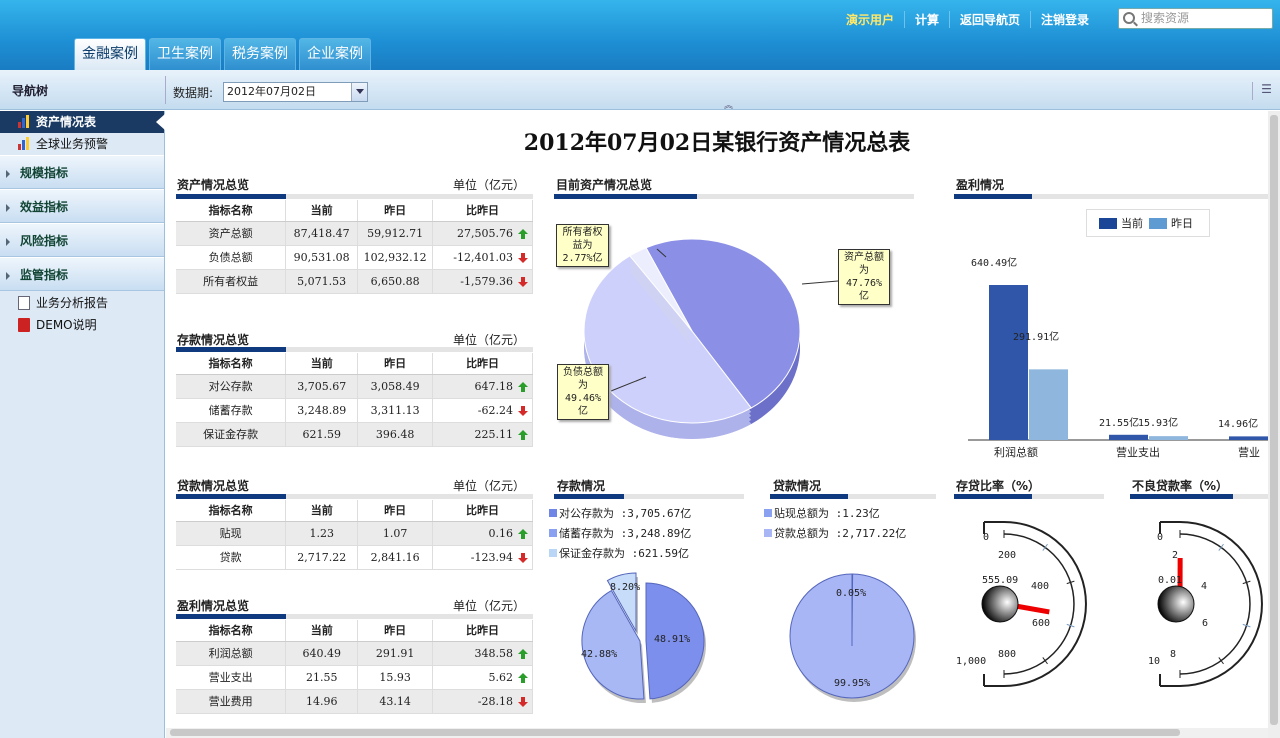  I want to click on gauge-tick-label: 800, so click(1007, 654).